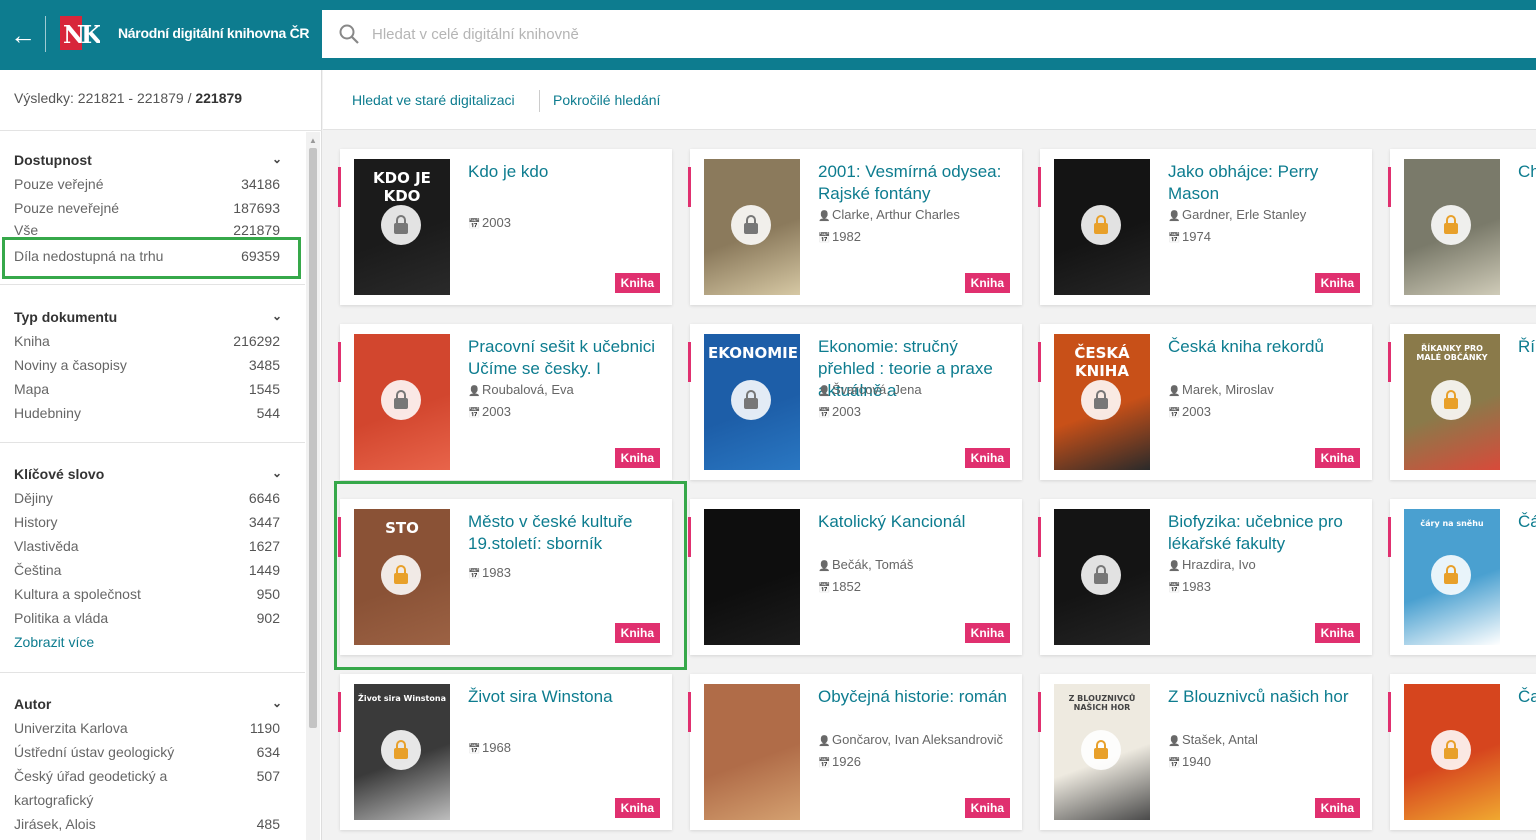 Image resolution: width=1536 pixels, height=840 pixels. I want to click on book-cover-thumbnail: ČESKÁ KNIHA, so click(1102, 402).